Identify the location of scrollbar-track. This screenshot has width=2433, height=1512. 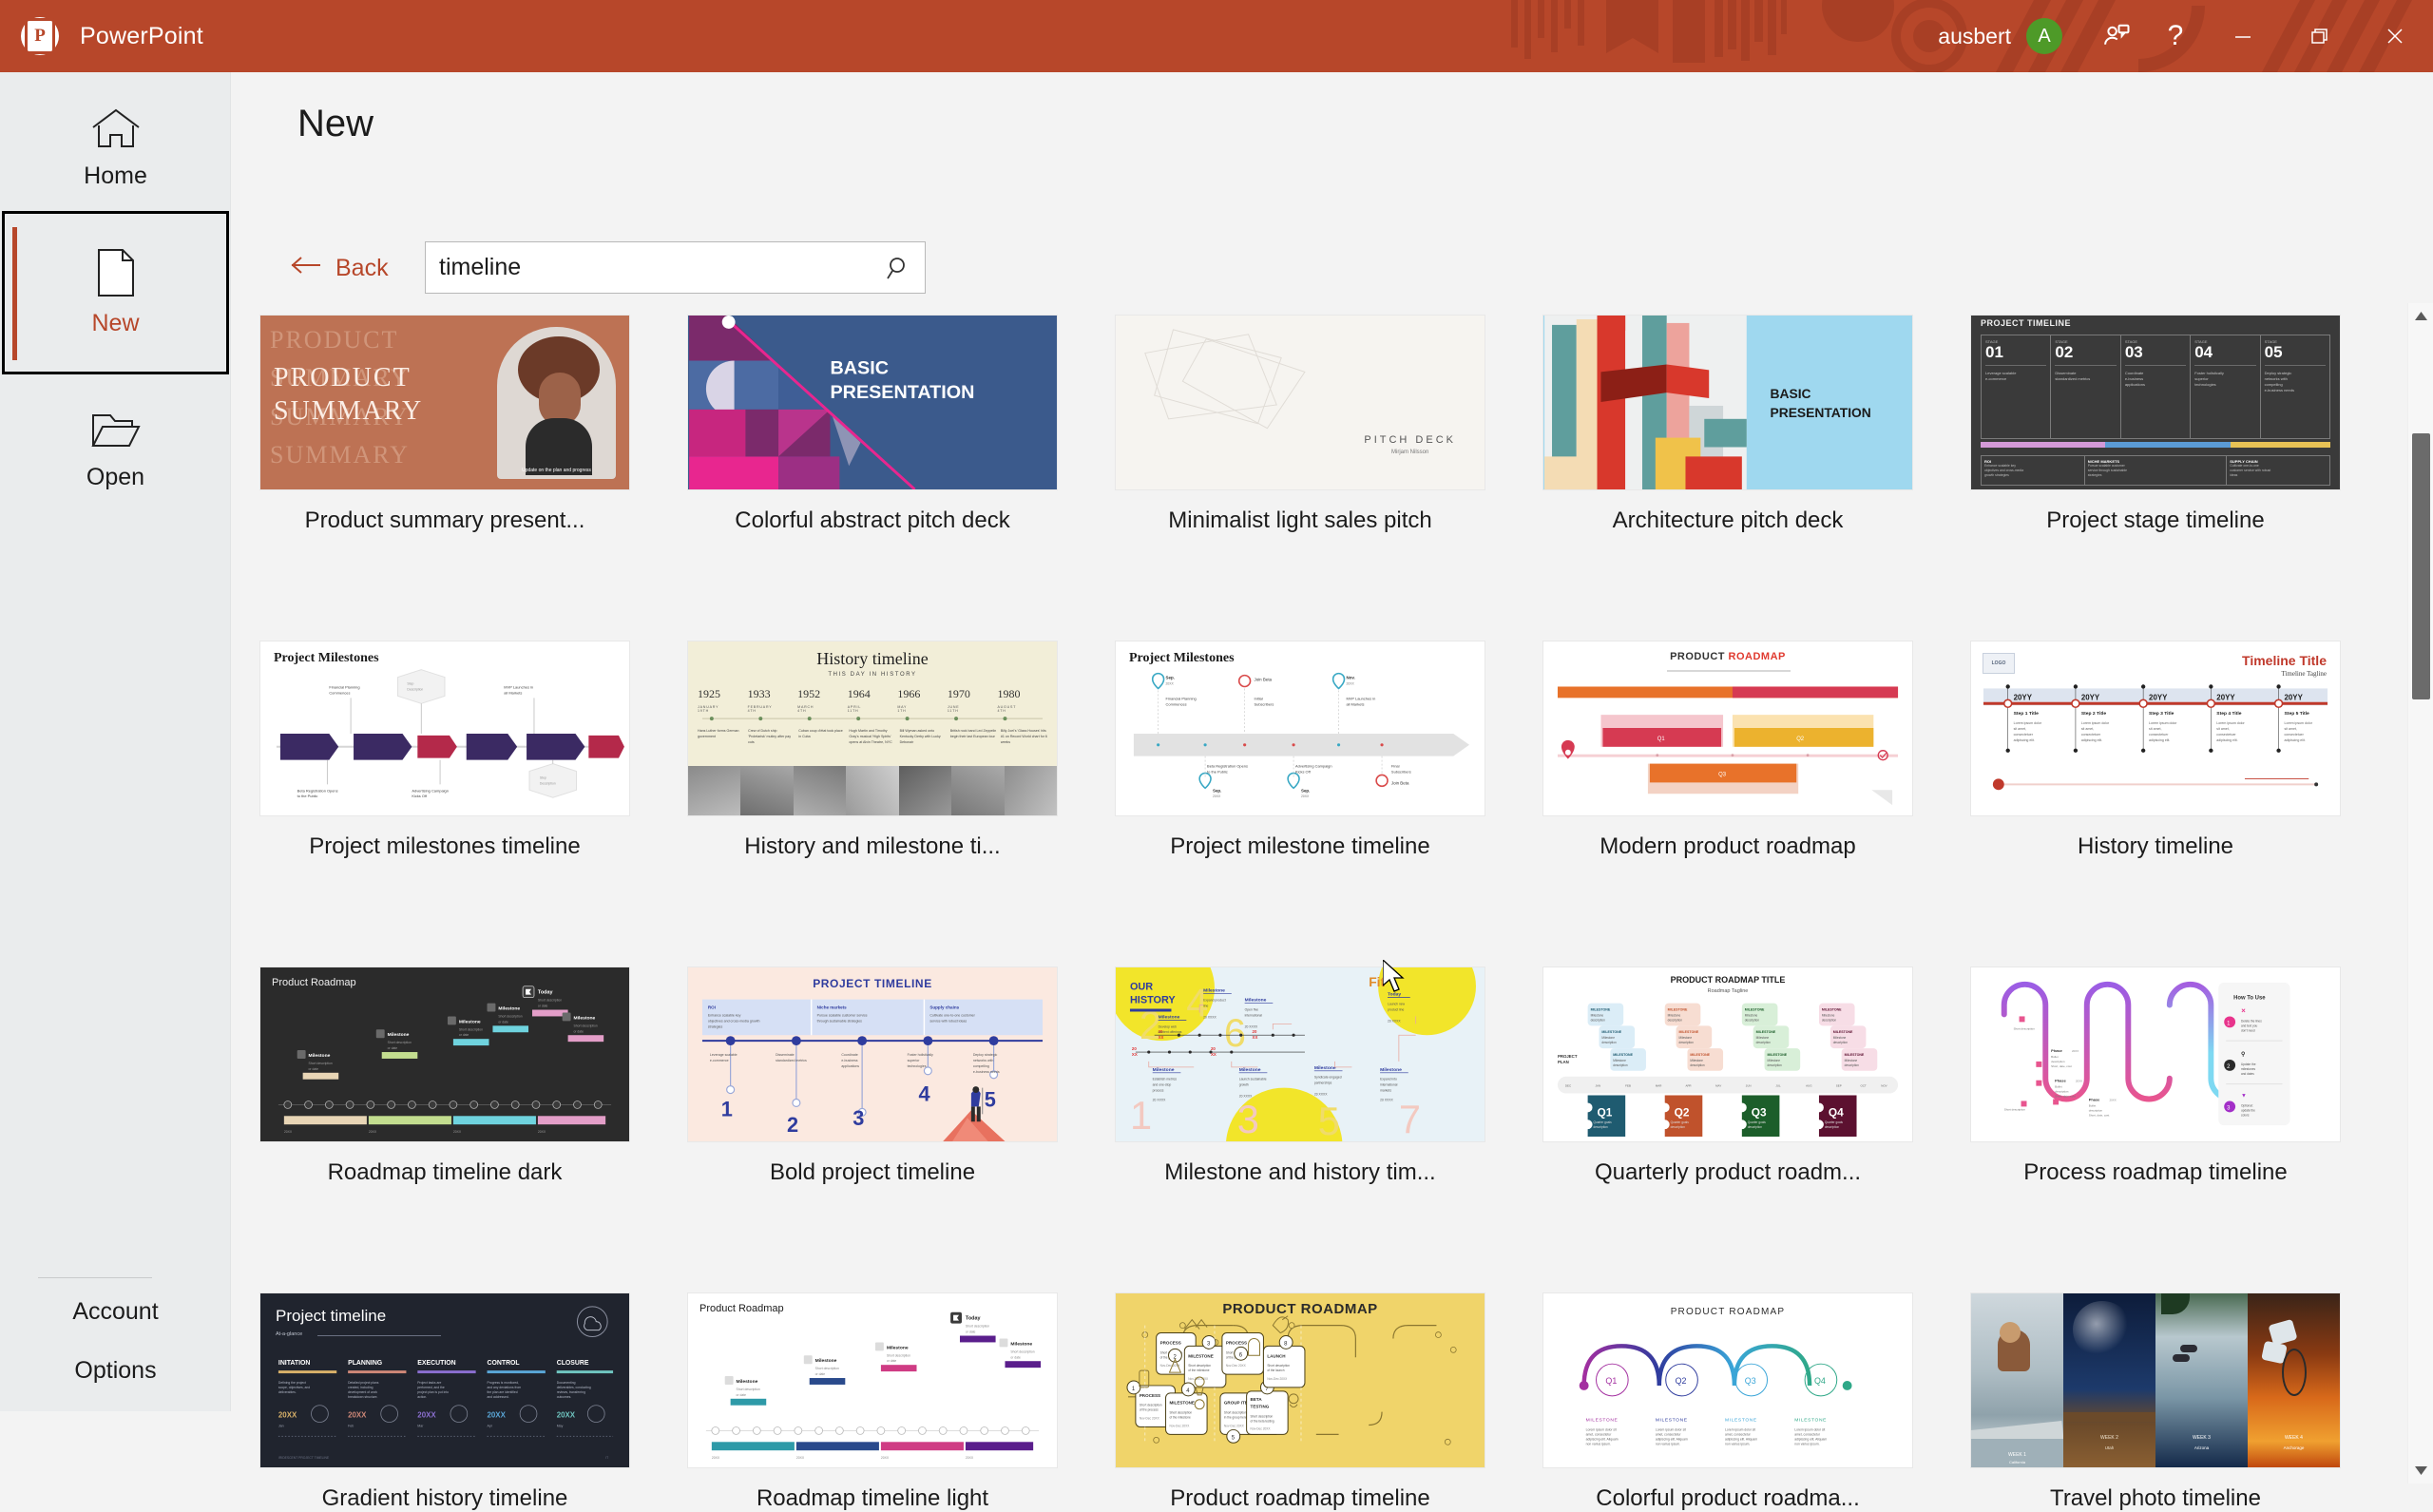
(2420, 893).